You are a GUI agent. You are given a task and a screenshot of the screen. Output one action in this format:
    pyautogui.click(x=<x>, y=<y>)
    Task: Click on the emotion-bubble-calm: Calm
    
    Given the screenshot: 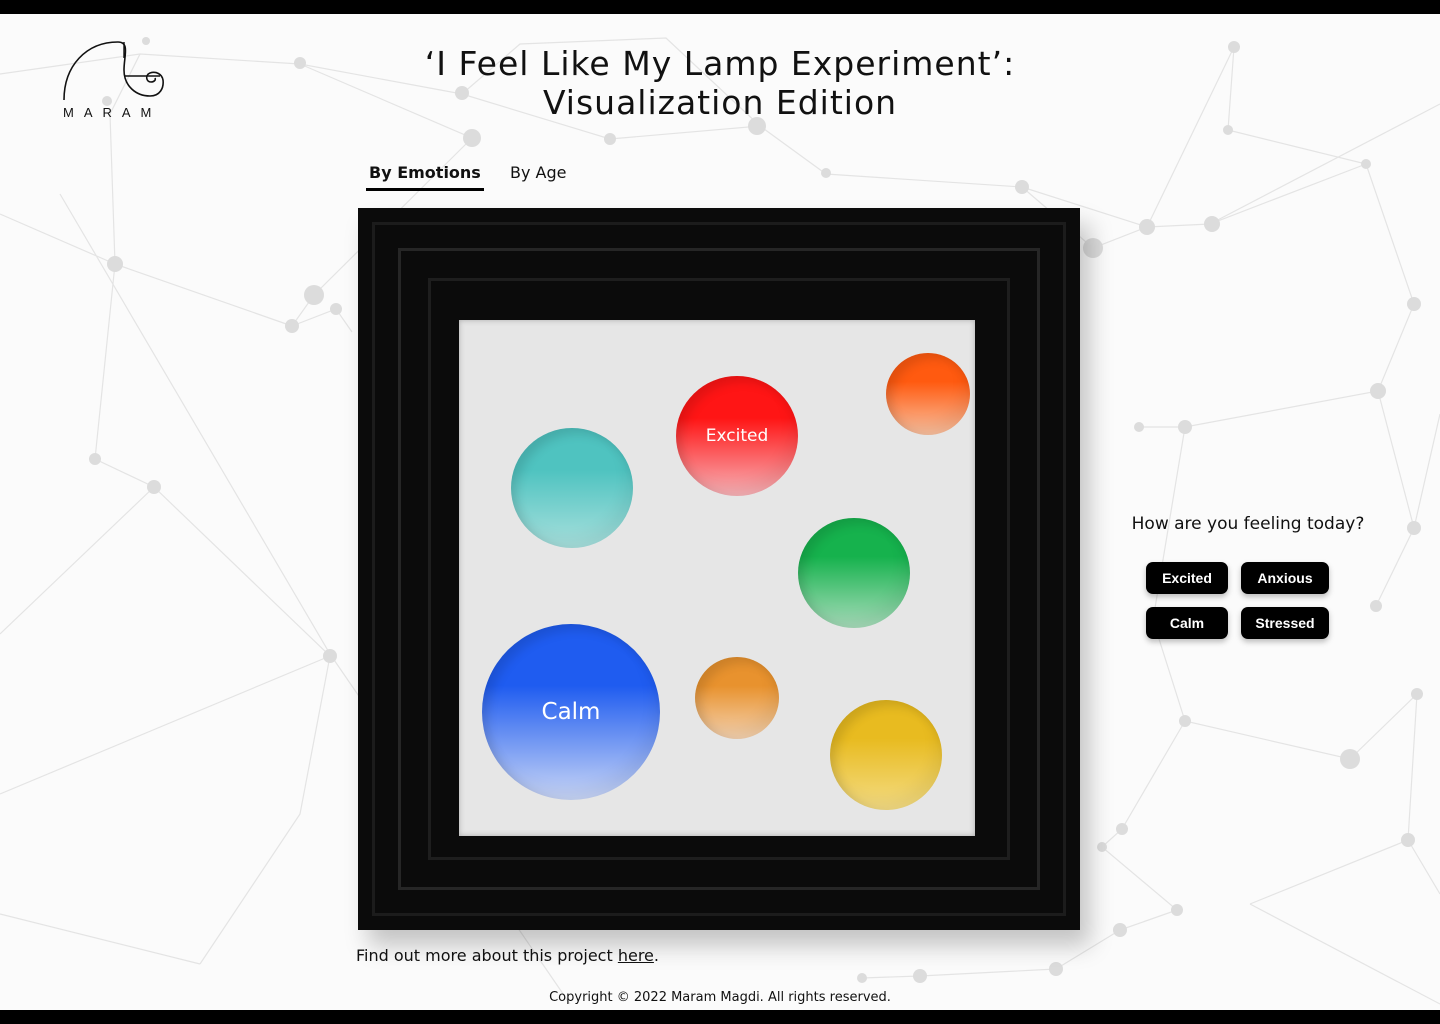 What is the action you would take?
    pyautogui.click(x=571, y=712)
    